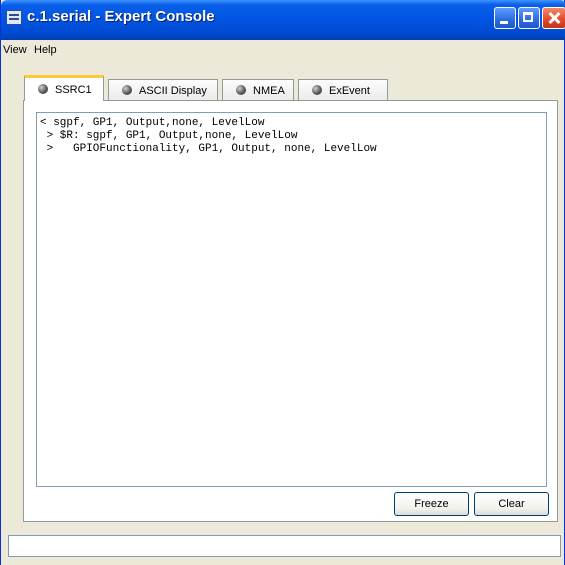  Describe the element at coordinates (121, 16) in the screenshot. I see `window-title: c.1.serial - Expert Console` at that location.